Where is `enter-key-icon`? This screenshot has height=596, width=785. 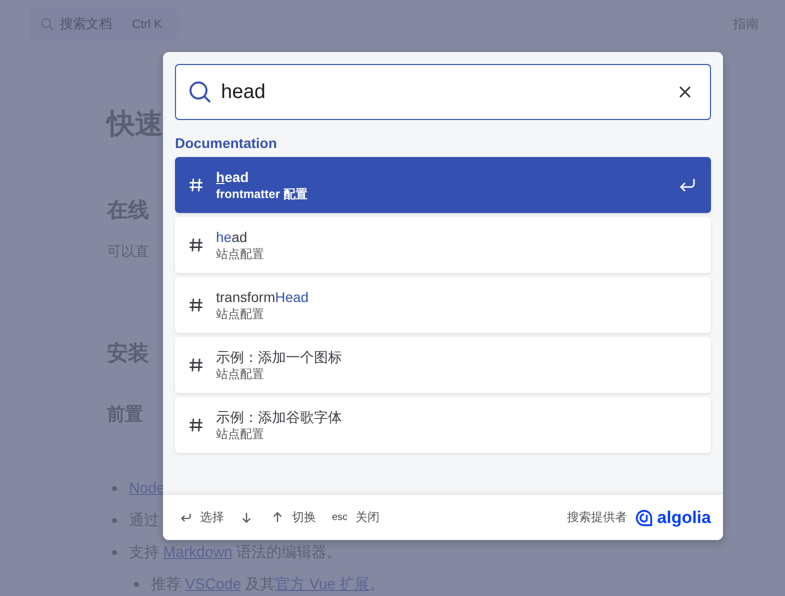
enter-key-icon is located at coordinates (185, 517).